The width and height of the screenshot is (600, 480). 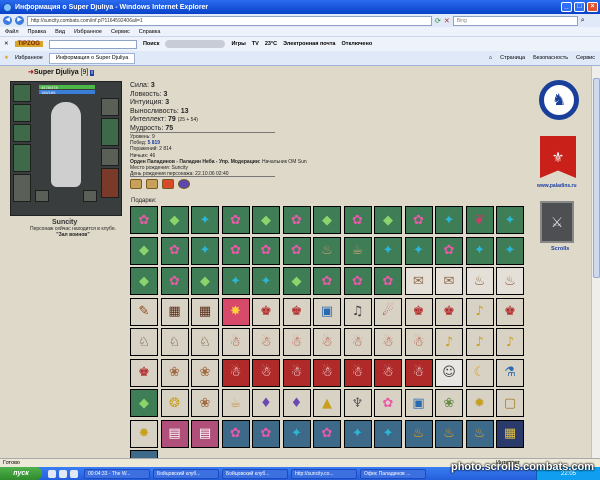 I want to click on menu-favorites: Избранное, so click(x=88, y=32).